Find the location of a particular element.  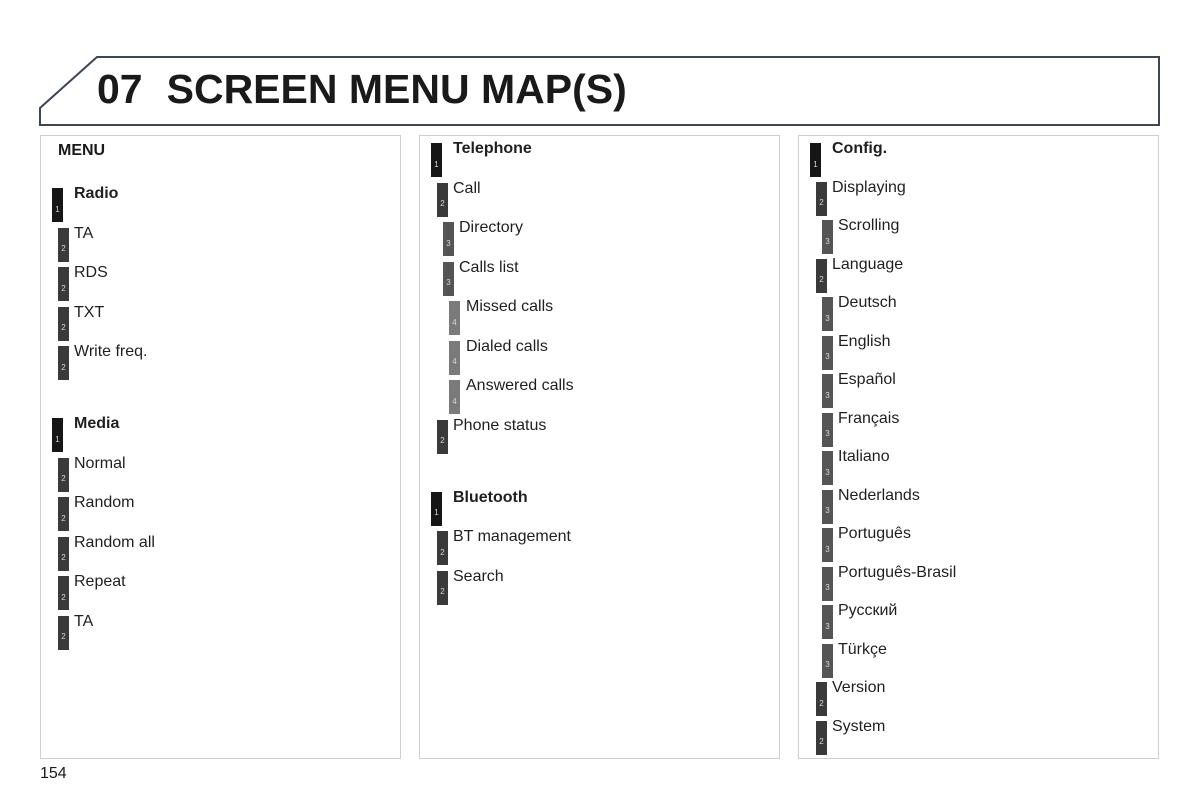

menu-item-label: Scrolling is located at coordinates (869, 225).